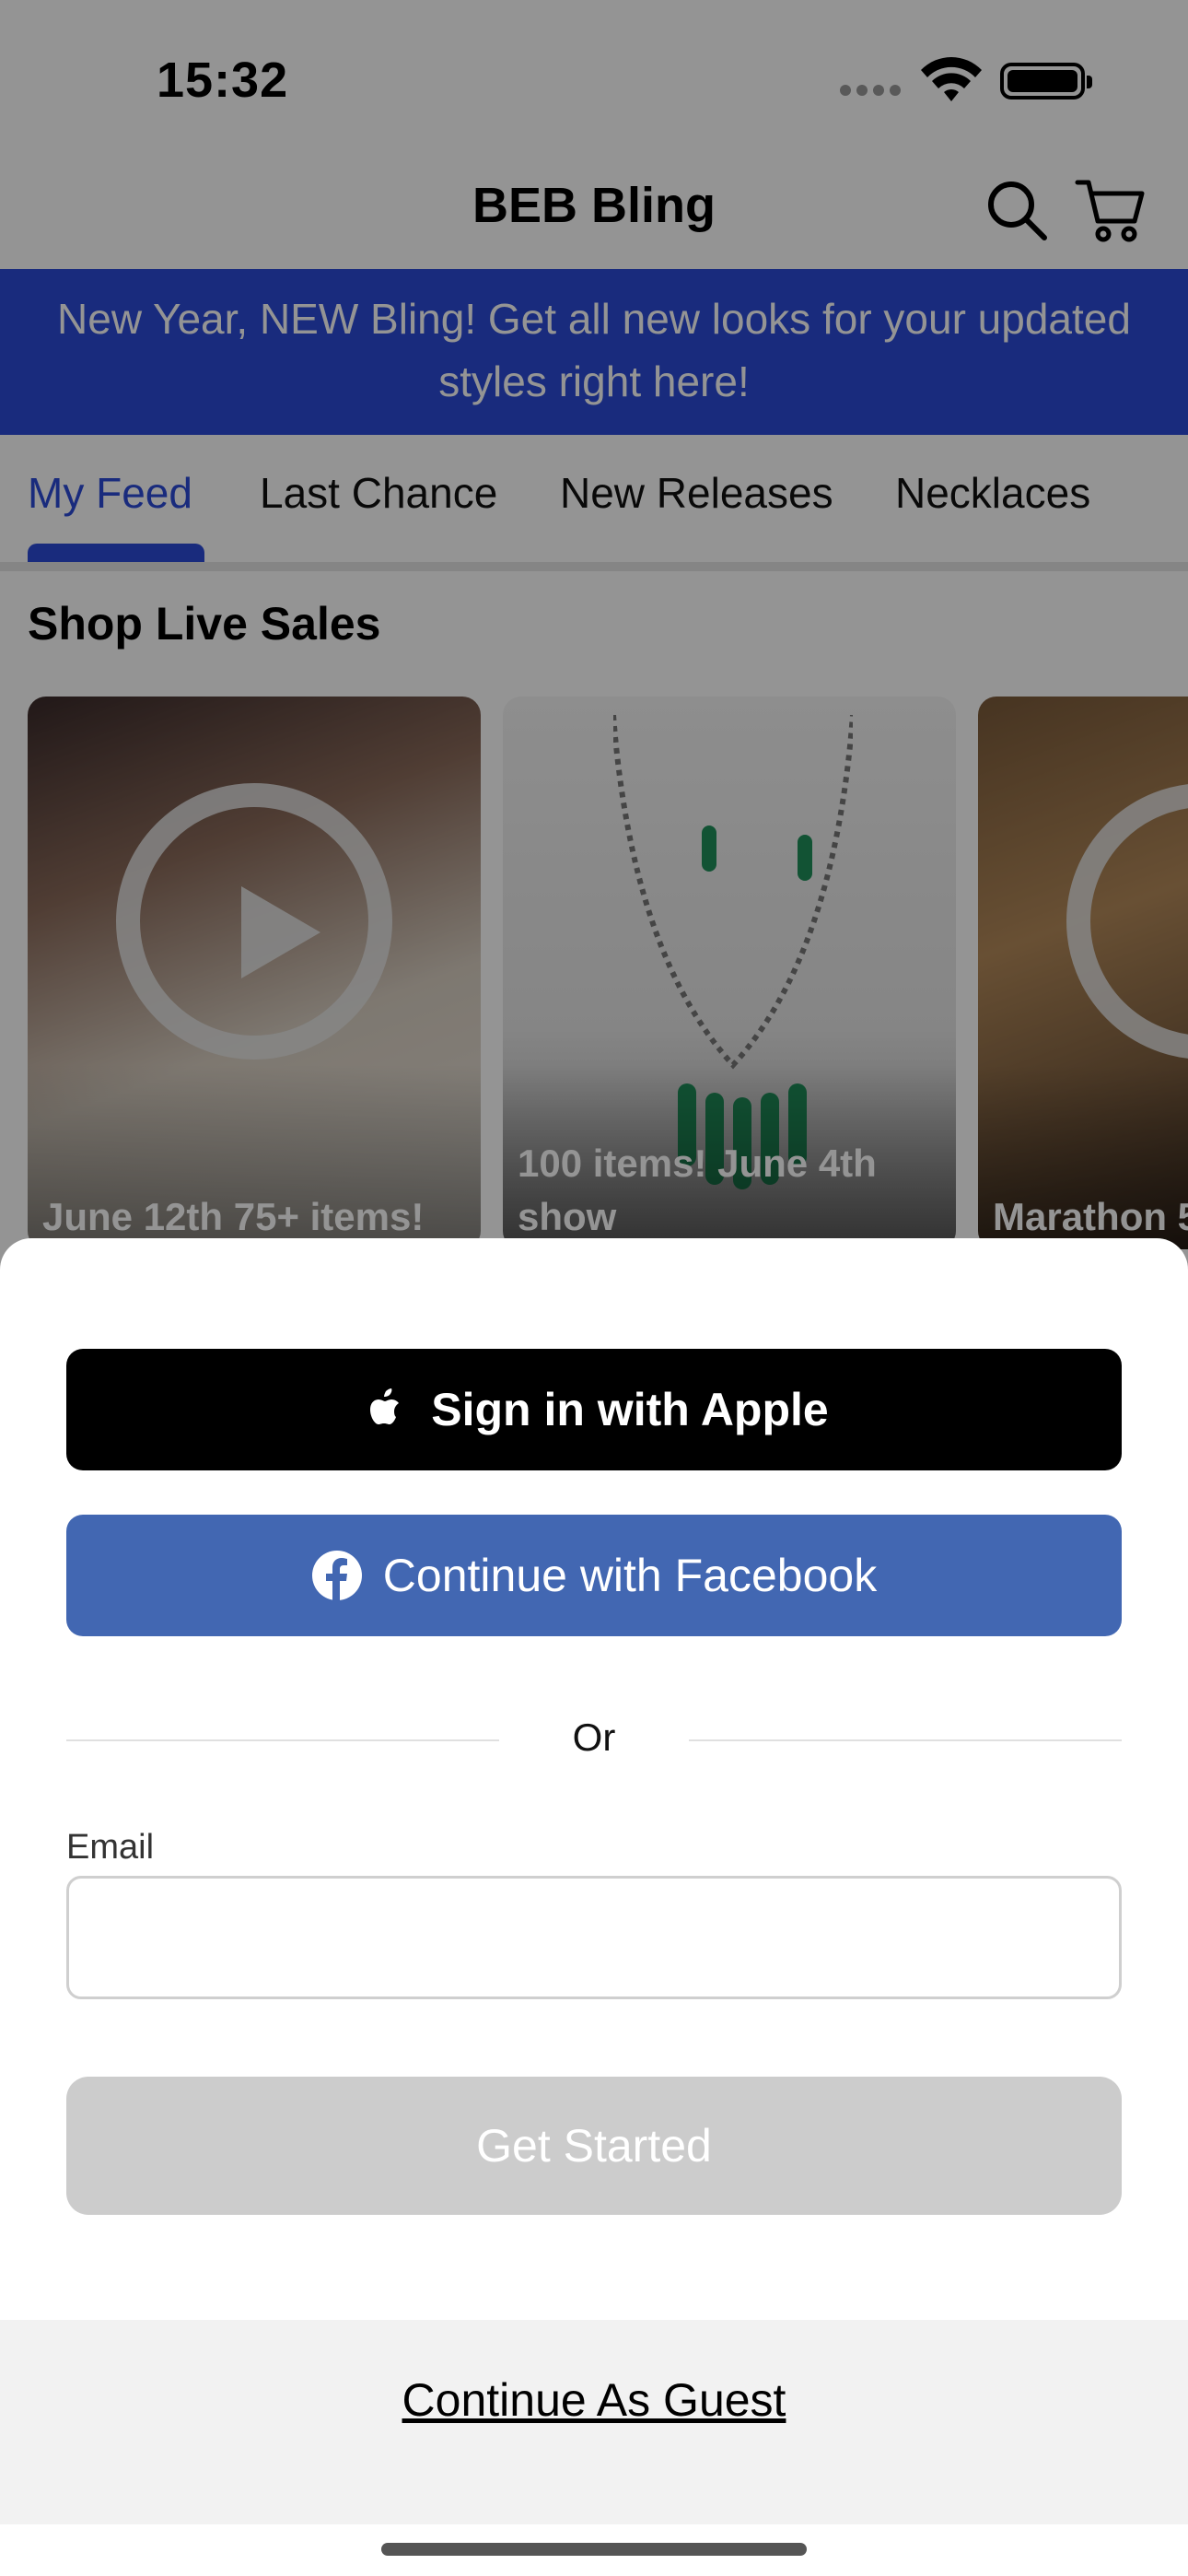  I want to click on get-started-button: Get Started, so click(594, 2146).